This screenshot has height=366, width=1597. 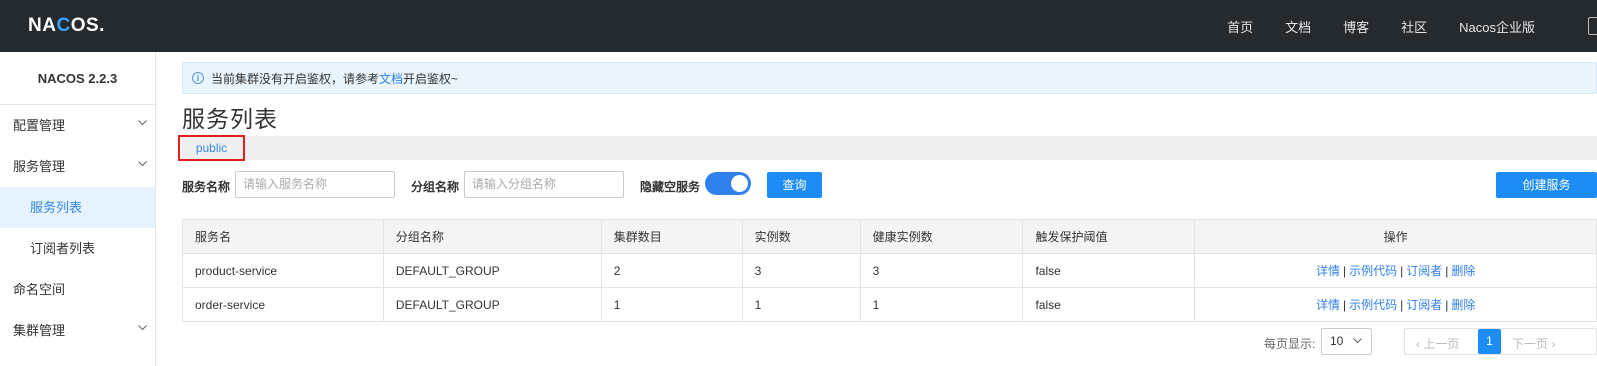 I want to click on column-header: 触发保护阈值, so click(x=1109, y=236).